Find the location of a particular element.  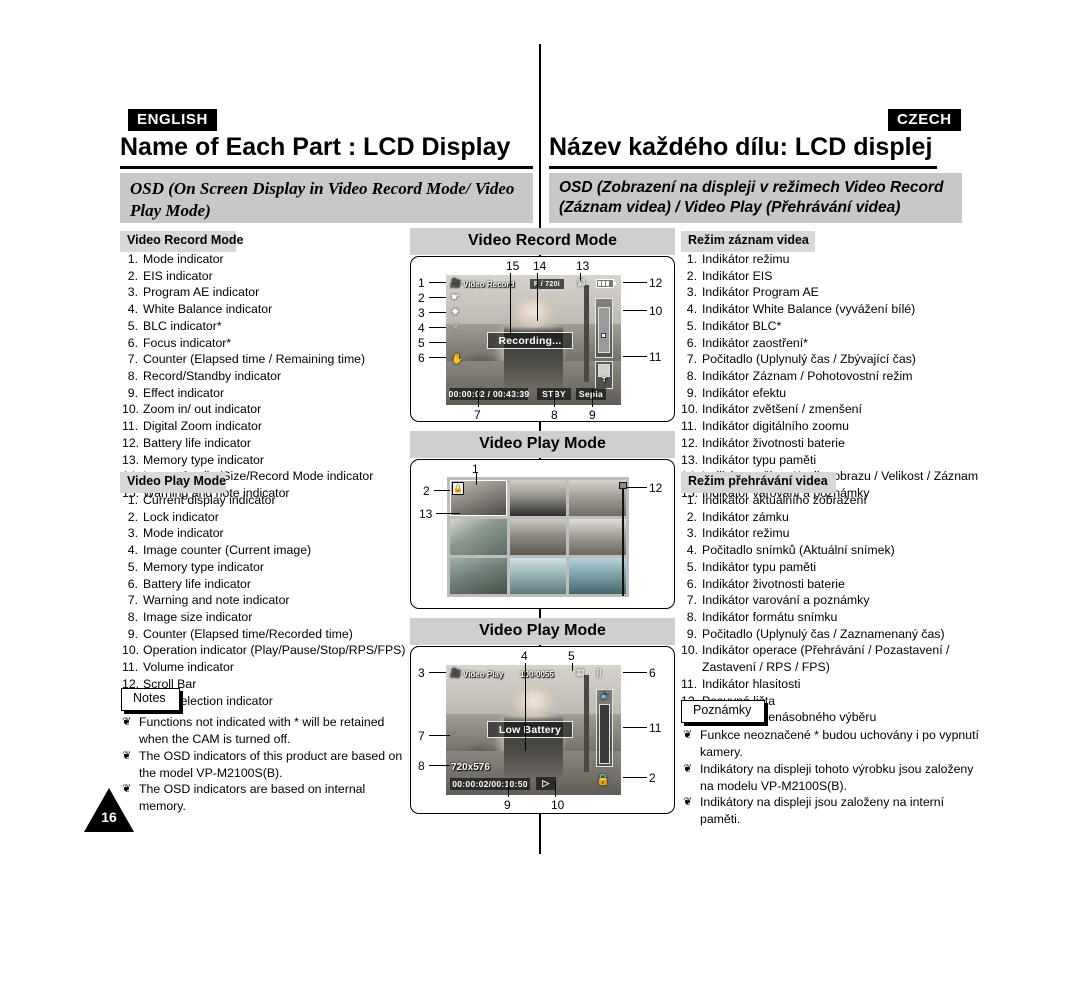

figure3-heading: Video Play Mode is located at coordinates (542, 631).